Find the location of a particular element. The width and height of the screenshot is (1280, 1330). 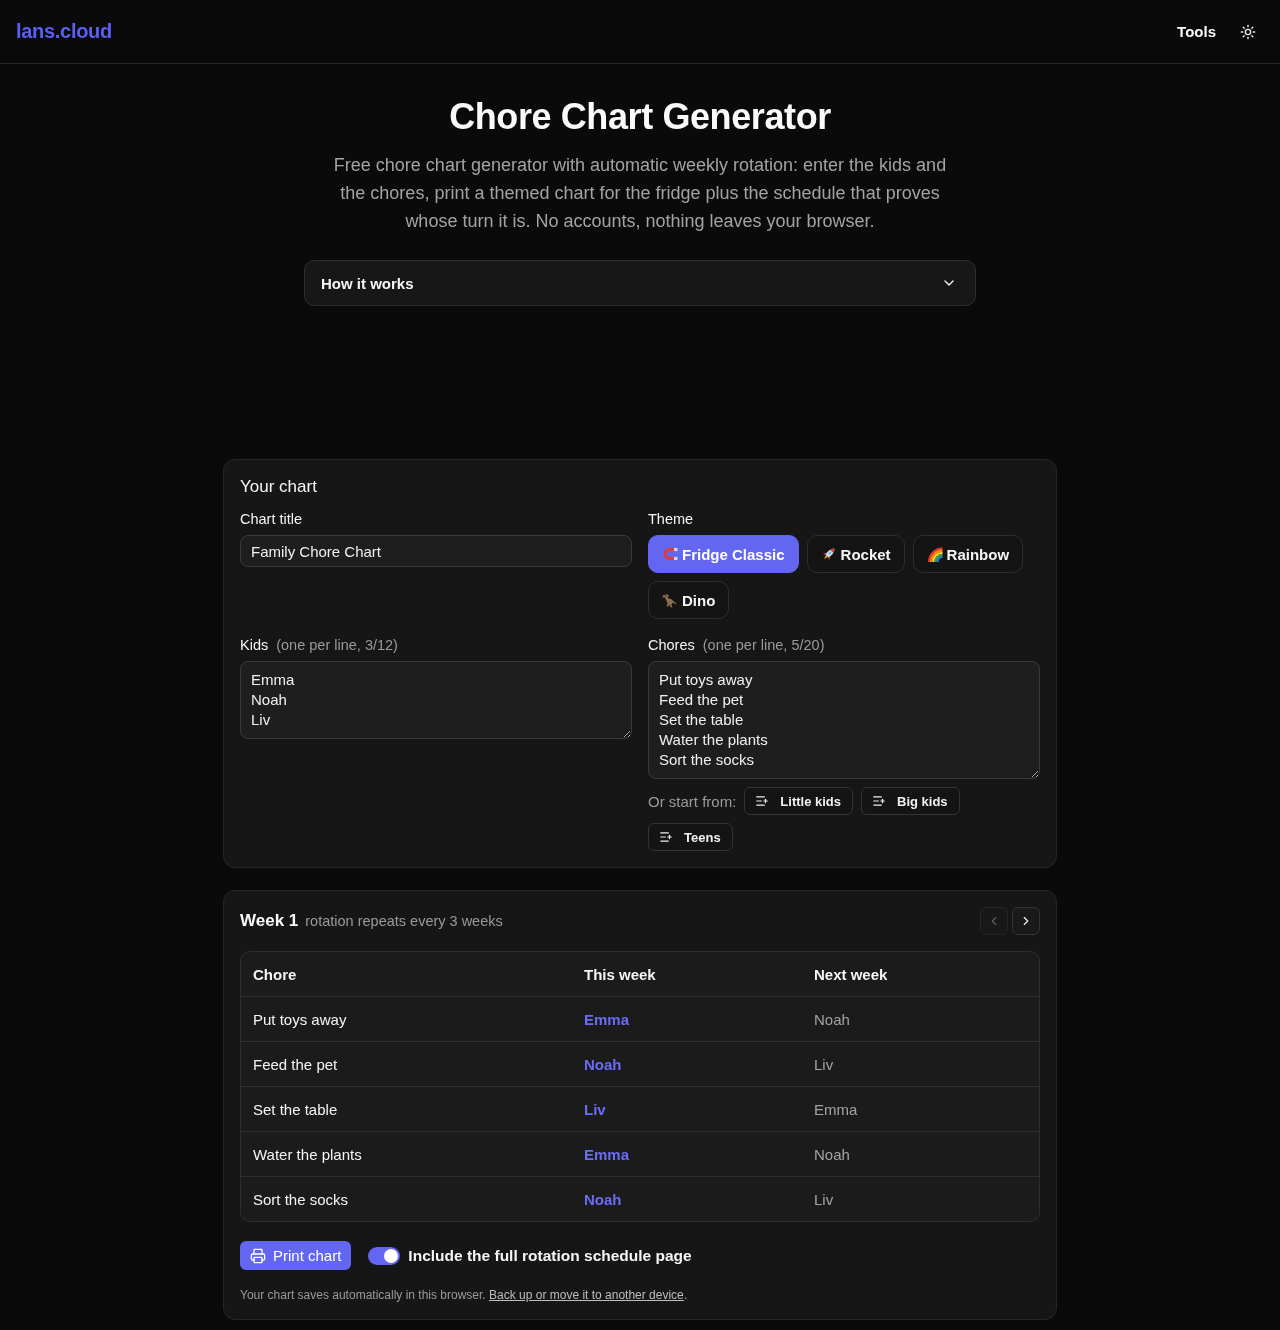

table-cell-text: Water the plants is located at coordinates (307, 1154).